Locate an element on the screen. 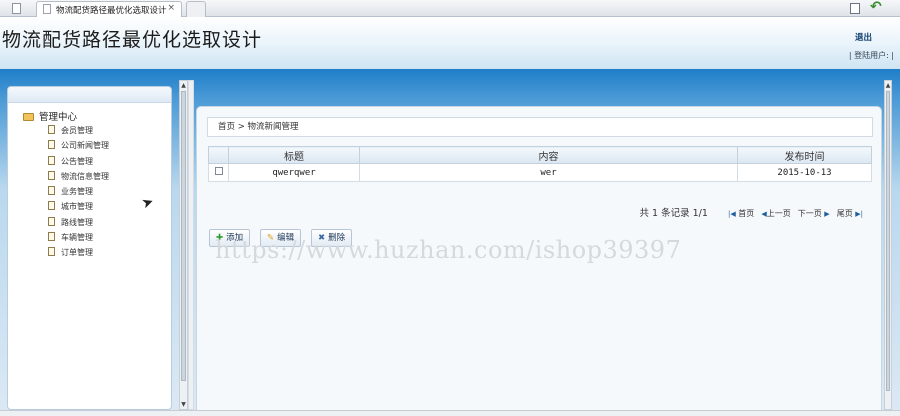  column-header-date: 发布时间 is located at coordinates (804, 155).